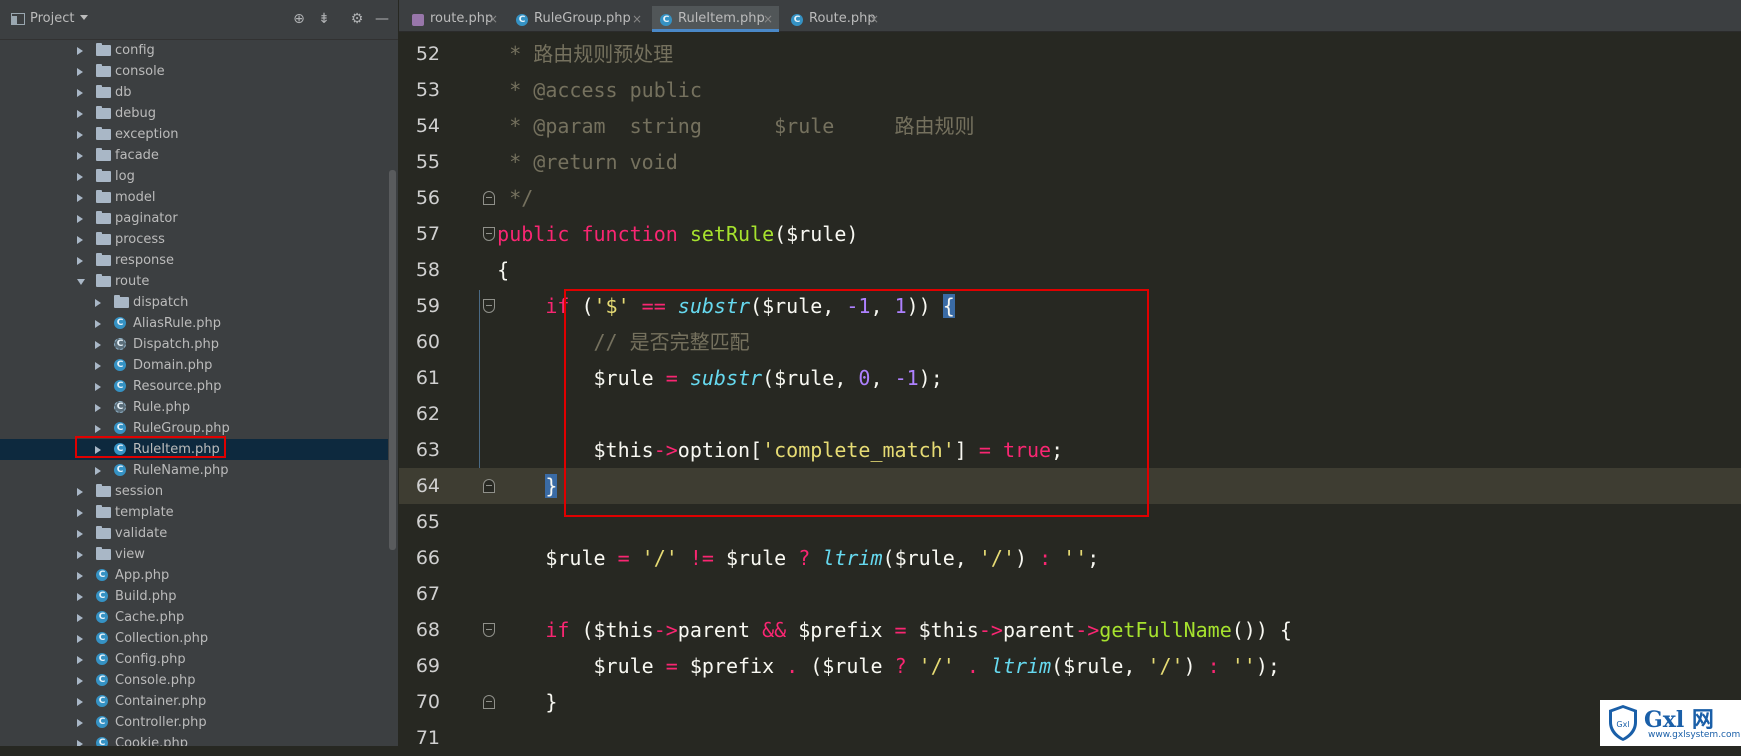  I want to click on code-line: 71, so click(1070, 738).